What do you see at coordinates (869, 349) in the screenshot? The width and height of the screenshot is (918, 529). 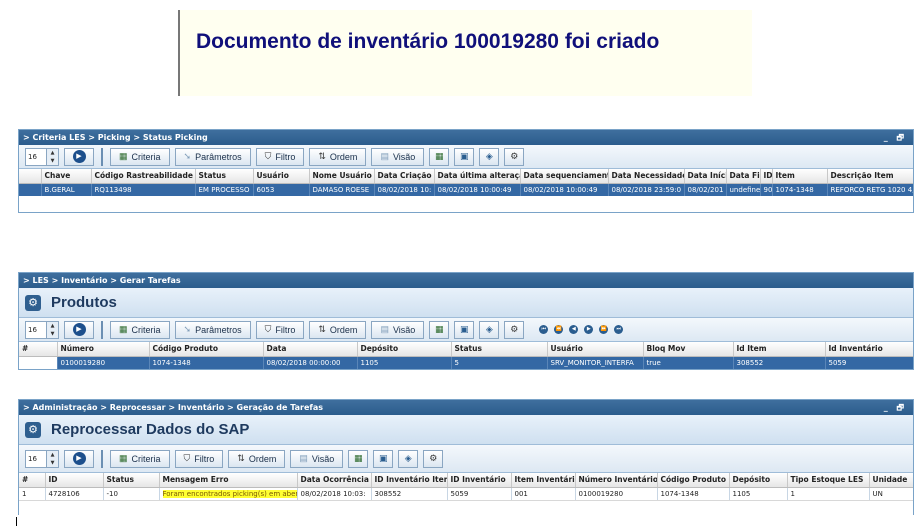 I see `column-header: Id Inventário` at bounding box center [869, 349].